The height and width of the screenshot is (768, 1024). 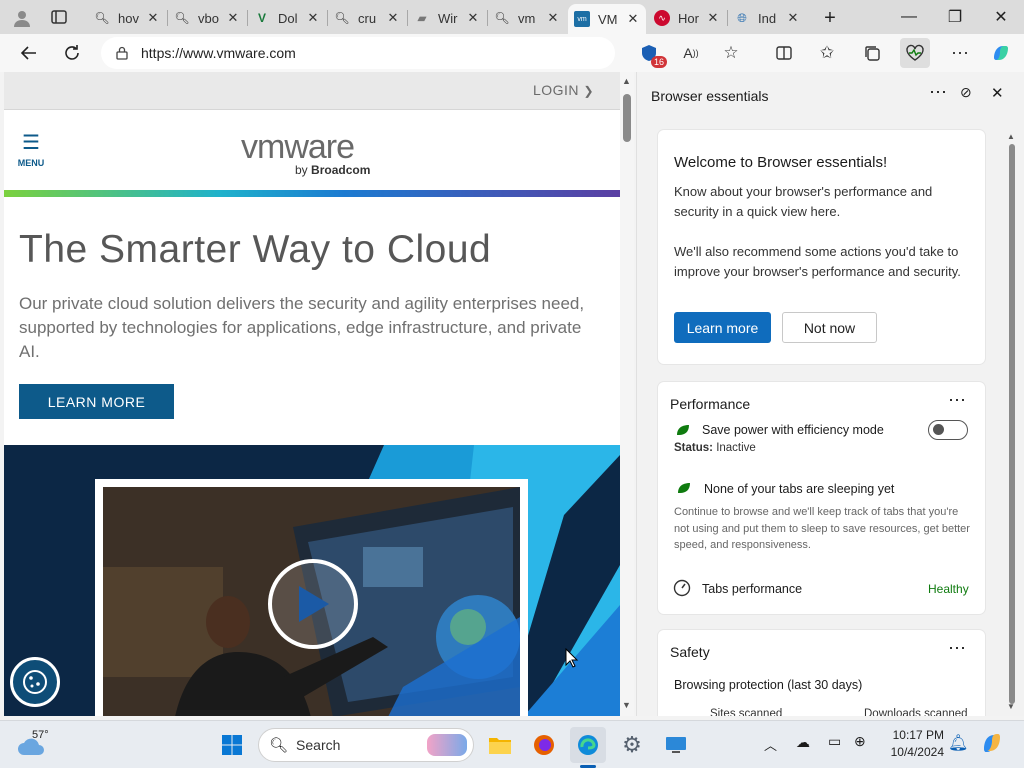 I want to click on firefox-icon, so click(x=544, y=745).